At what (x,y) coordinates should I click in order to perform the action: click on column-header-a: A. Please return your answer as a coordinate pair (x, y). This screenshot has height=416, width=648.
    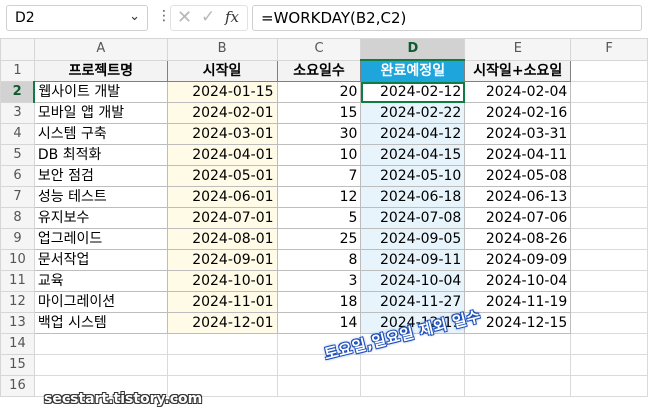
    Looking at the image, I should click on (100, 49).